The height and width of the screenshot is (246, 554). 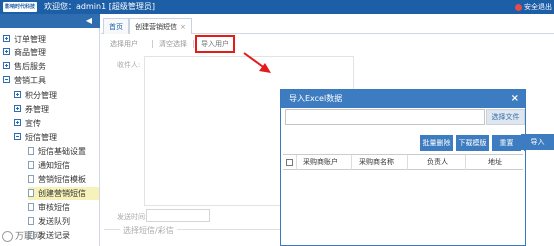 What do you see at coordinates (54, 235) in the screenshot?
I see `sidebar-item-label: 发送记录` at bounding box center [54, 235].